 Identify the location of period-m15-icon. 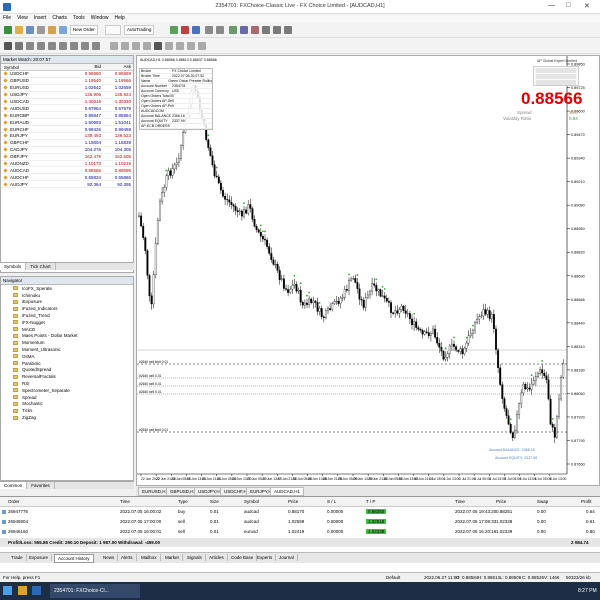
(136, 46).